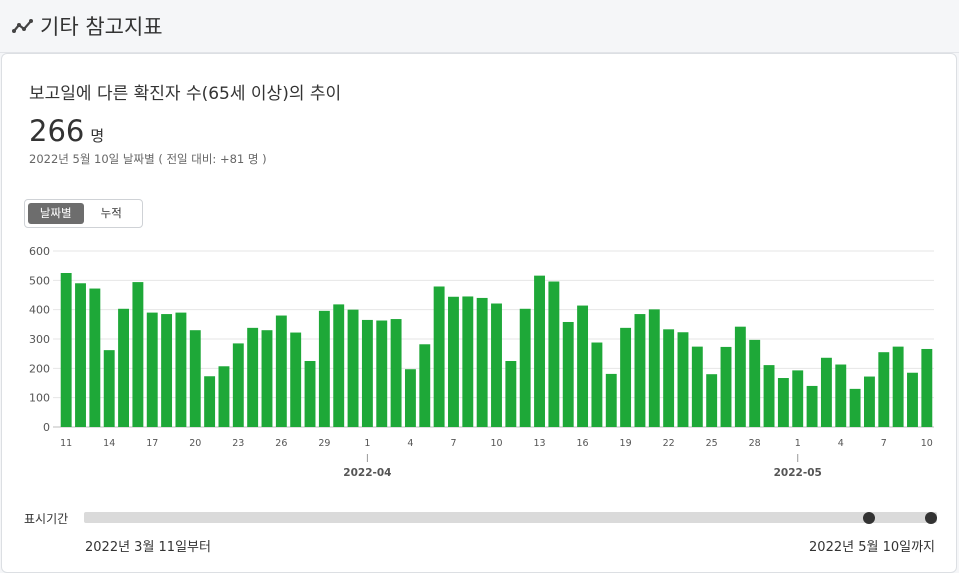 This screenshot has width=959, height=573. I want to click on chart-title: 보고일에 다른 확진자 수(65세 이상)의 추이, so click(185, 94).